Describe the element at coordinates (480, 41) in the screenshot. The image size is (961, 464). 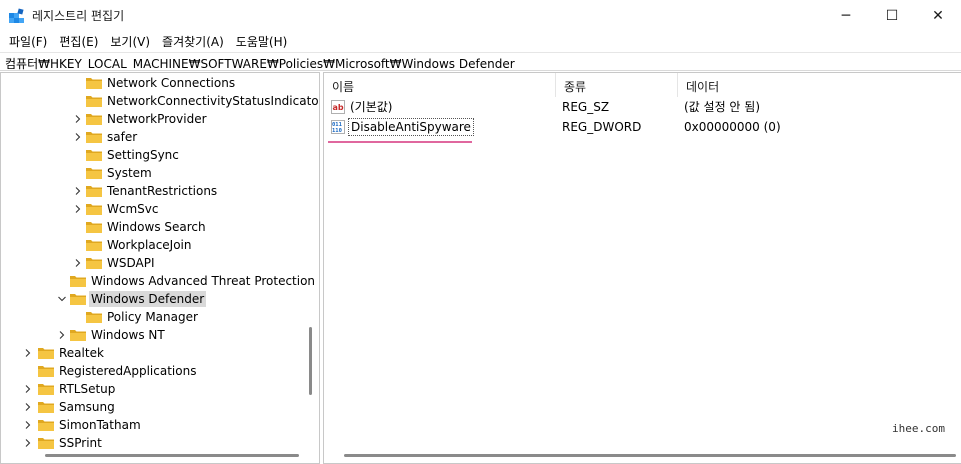
I see `menu-bar: 파일(F) 편집(E) 보기(V) 즐겨찾기(A) 도움말(H)` at that location.